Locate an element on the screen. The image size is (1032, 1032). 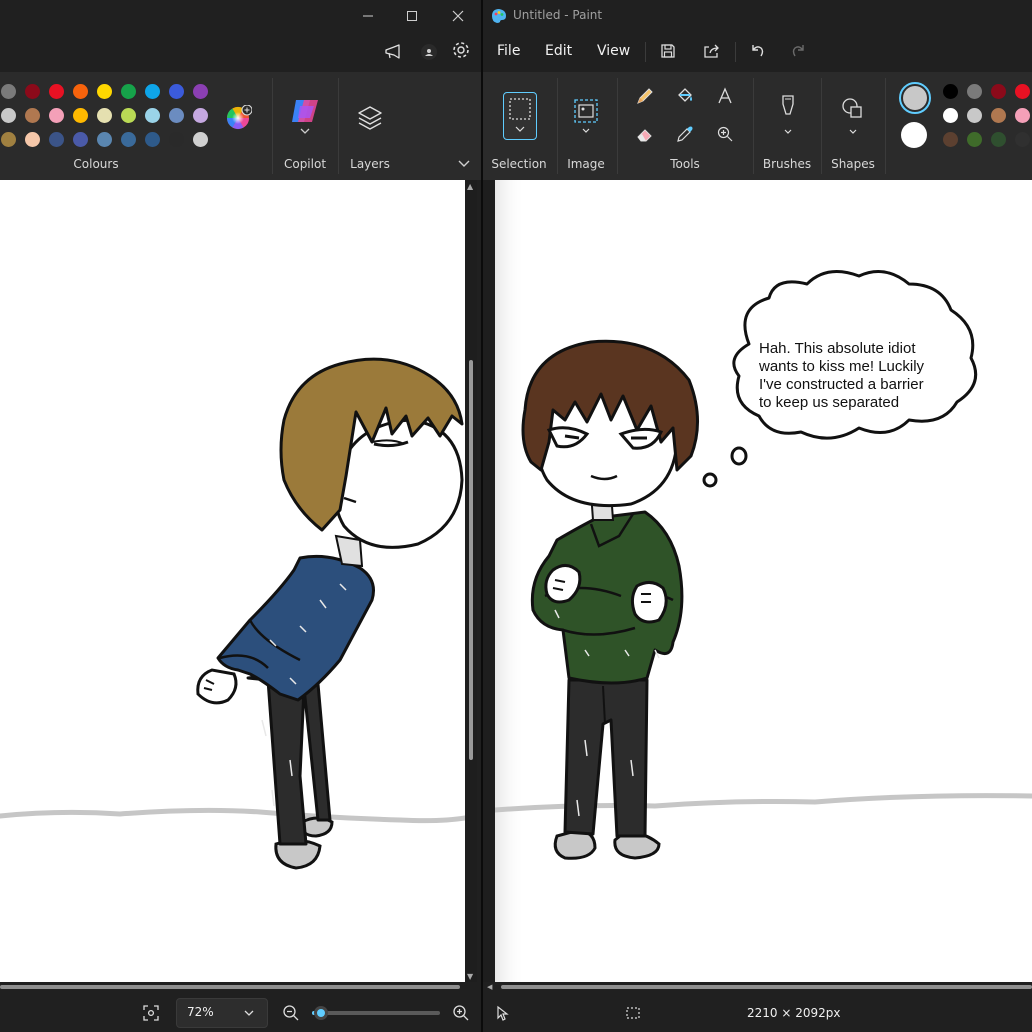
horizontal-scrollbar: ◀ is located at coordinates (757, 987).